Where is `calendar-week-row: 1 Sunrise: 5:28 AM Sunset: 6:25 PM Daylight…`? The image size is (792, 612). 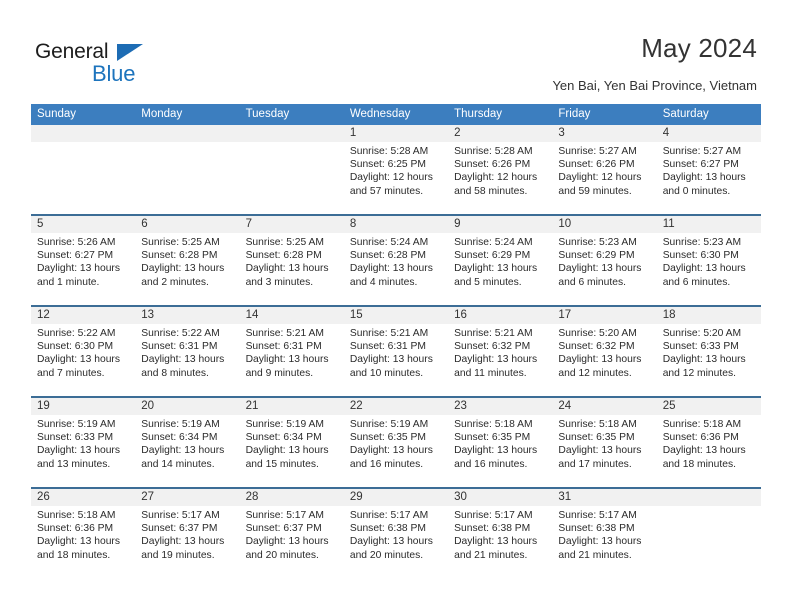
calendar-week-row: 1 Sunrise: 5:28 AM Sunset: 6:25 PM Daylight… is located at coordinates (396, 169).